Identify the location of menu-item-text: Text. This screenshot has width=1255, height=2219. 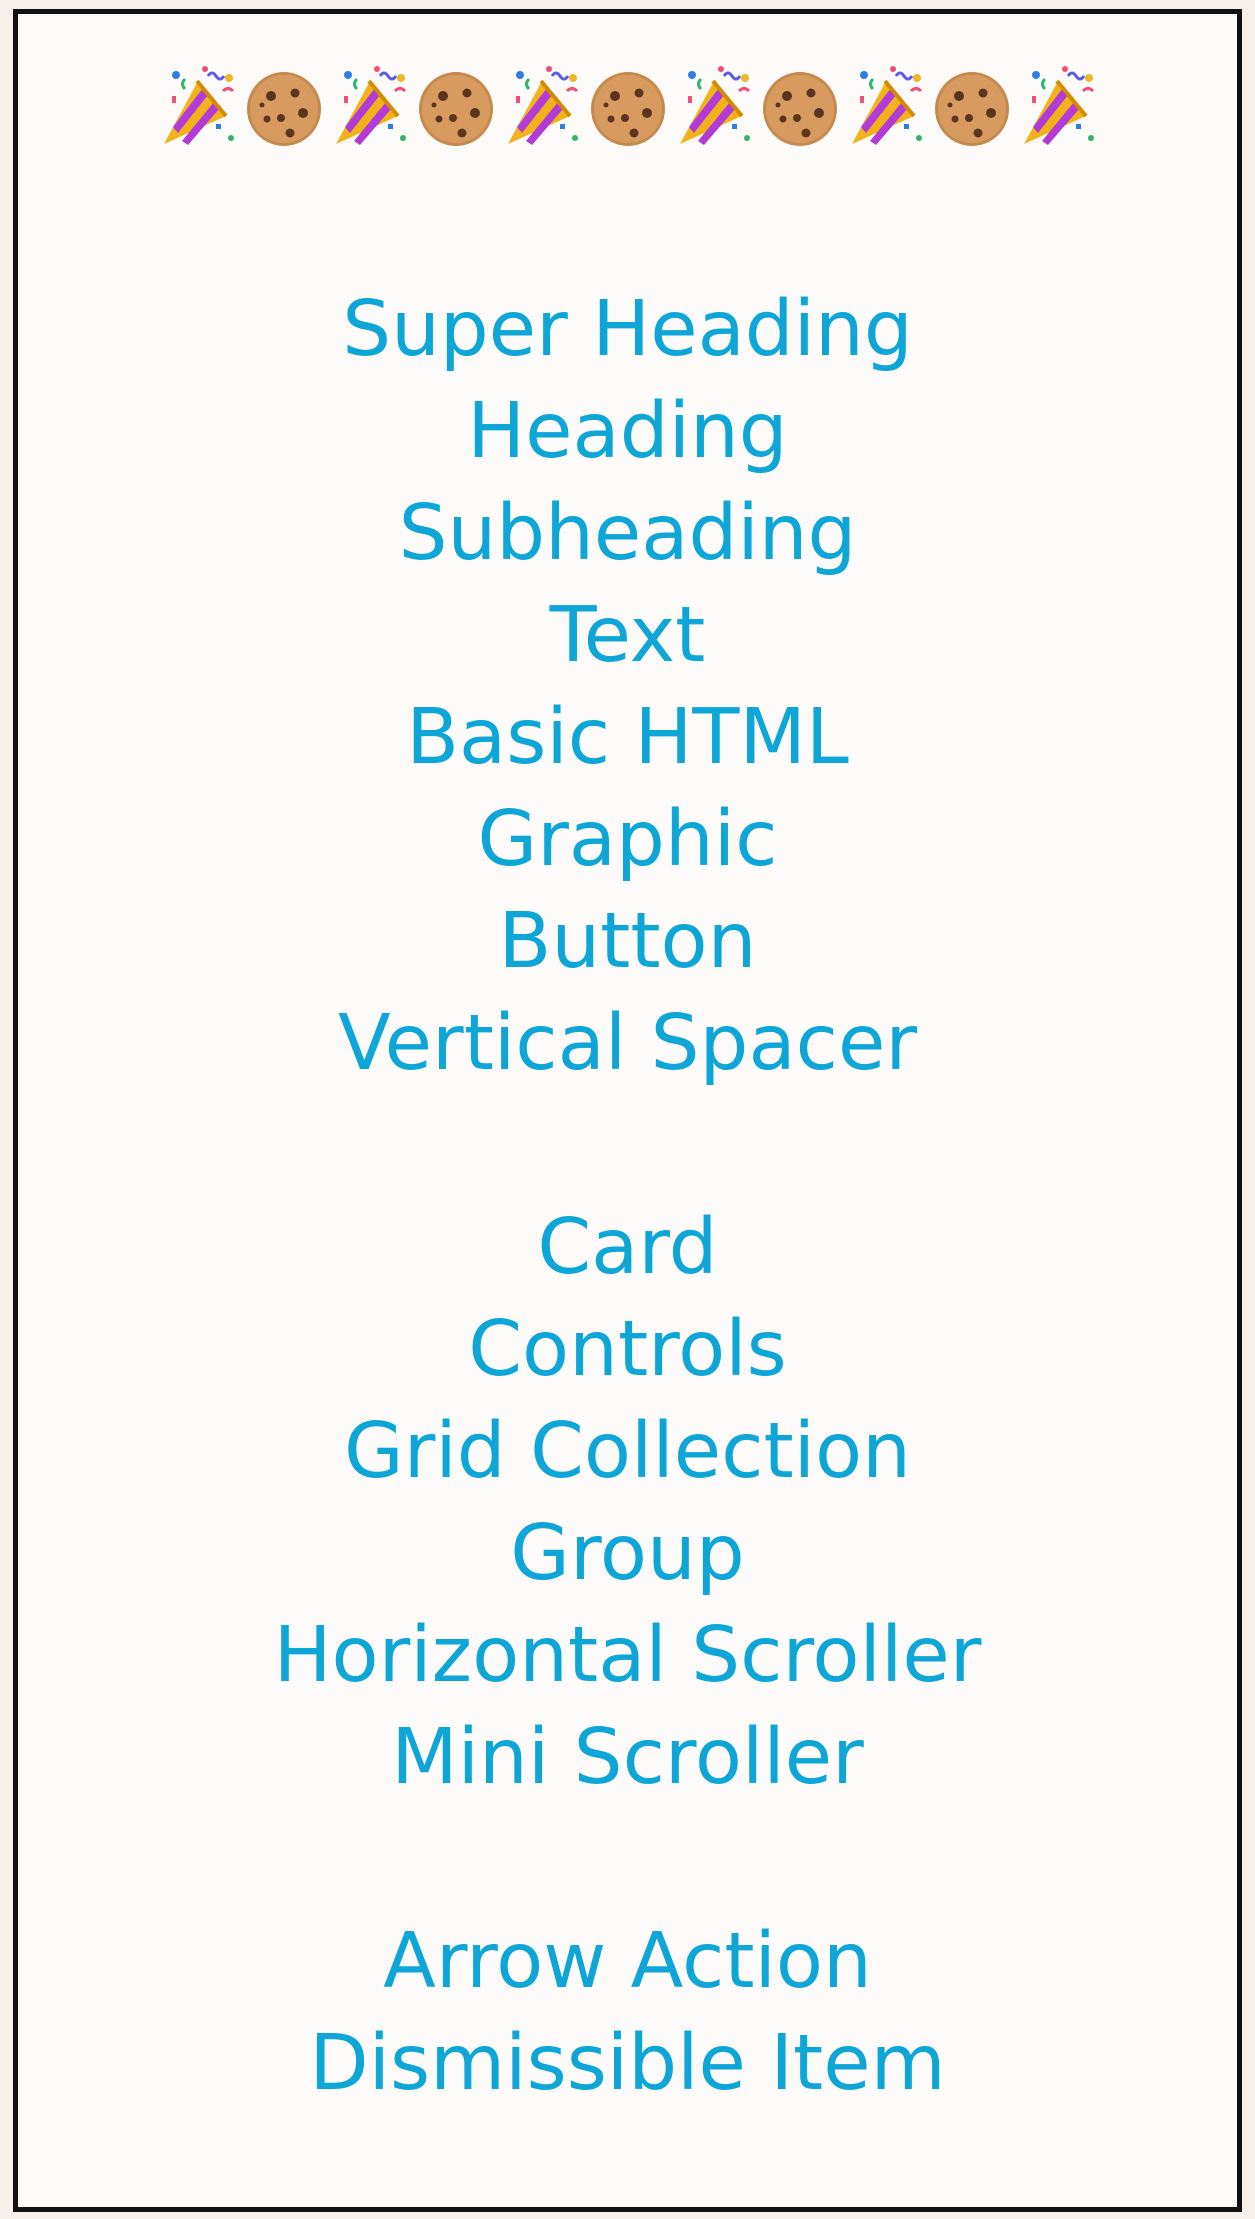
(627, 636).